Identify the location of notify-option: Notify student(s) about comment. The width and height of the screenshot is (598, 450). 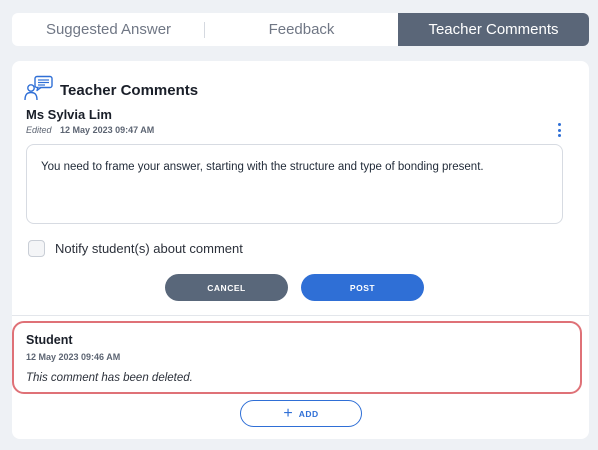
(135, 248).